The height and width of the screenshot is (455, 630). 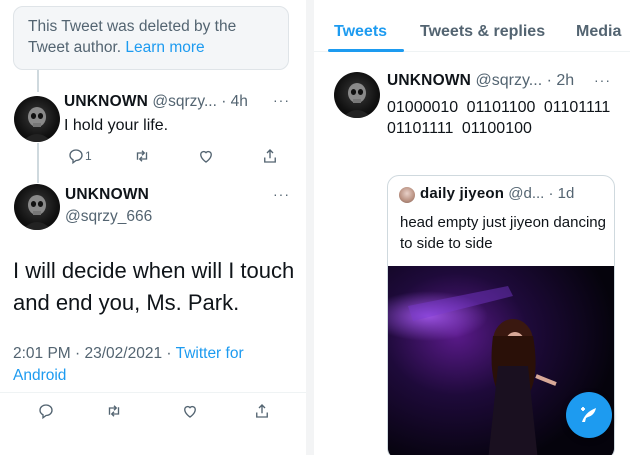 I want to click on quoted-header: daily jiyeon @d... · 1d, so click(x=497, y=193).